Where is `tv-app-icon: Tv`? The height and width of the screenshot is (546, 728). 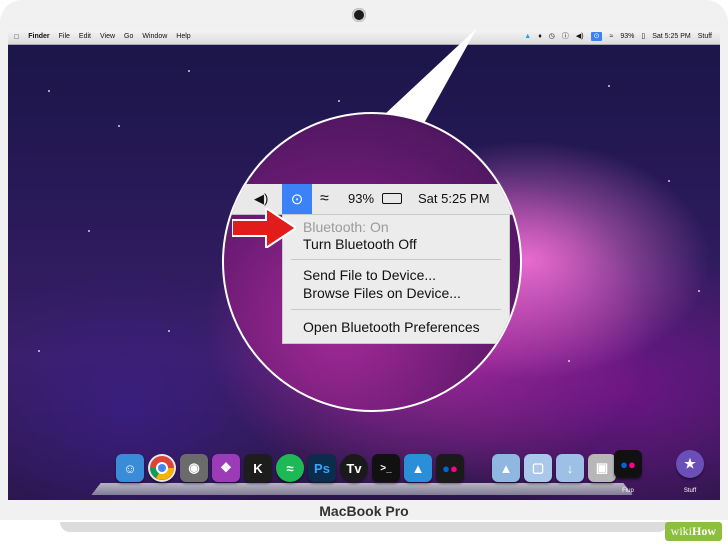
tv-app-icon: Tv is located at coordinates (354, 468).